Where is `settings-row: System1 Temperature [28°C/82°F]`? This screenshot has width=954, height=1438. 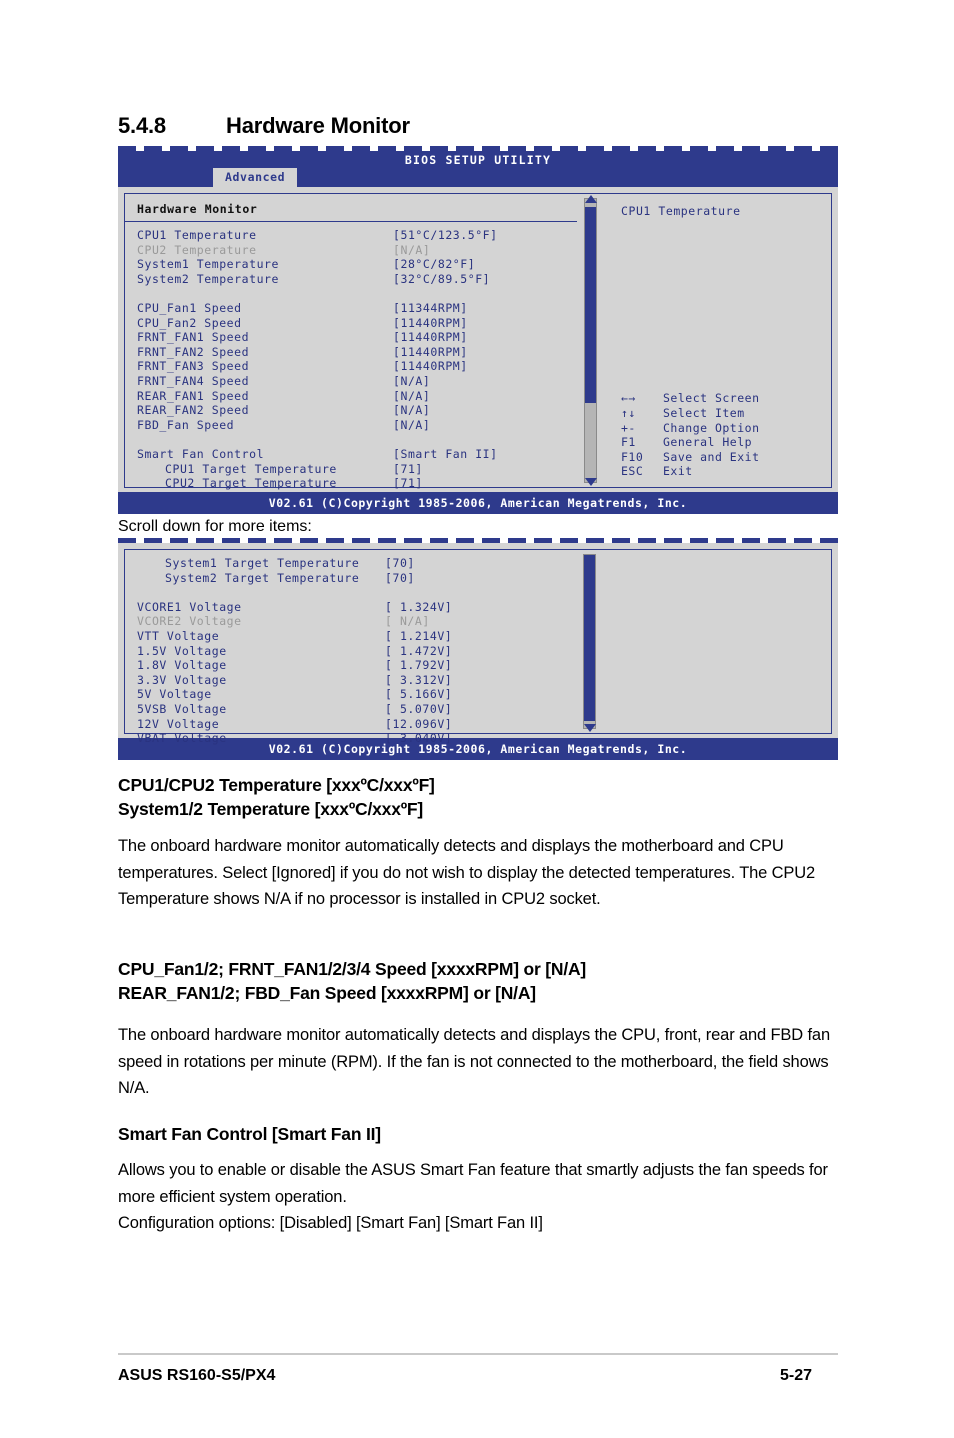
settings-row: System1 Temperature [28°C/82°F] is located at coordinates (357, 264).